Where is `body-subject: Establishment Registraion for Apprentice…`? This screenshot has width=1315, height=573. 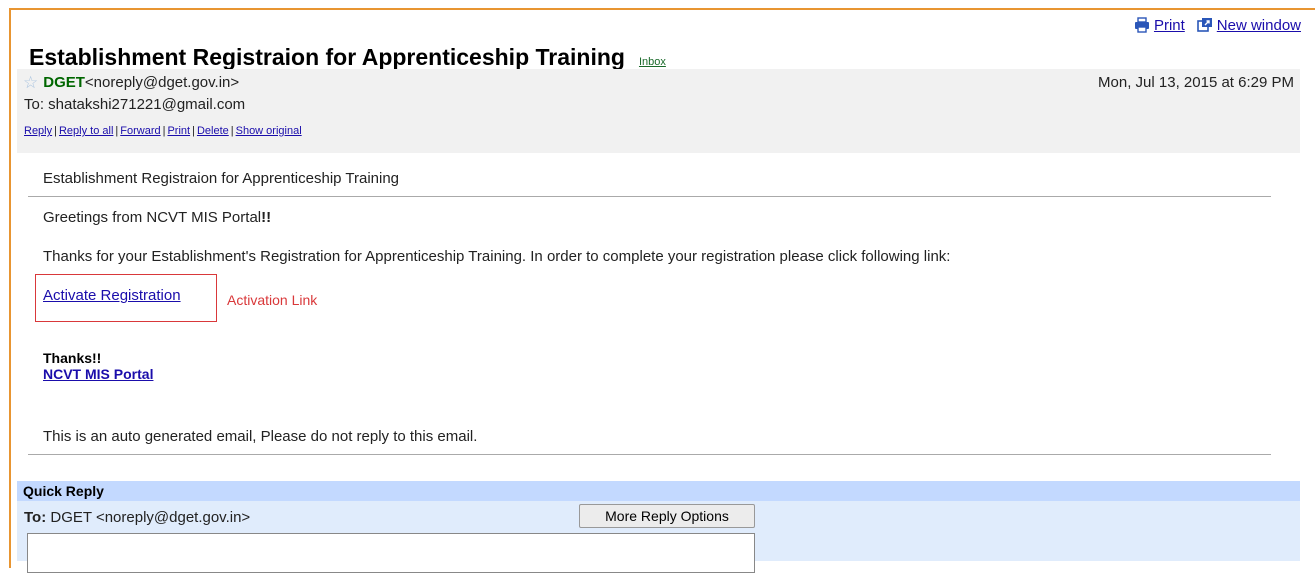
body-subject: Establishment Registraion for Apprentice… is located at coordinates (221, 178).